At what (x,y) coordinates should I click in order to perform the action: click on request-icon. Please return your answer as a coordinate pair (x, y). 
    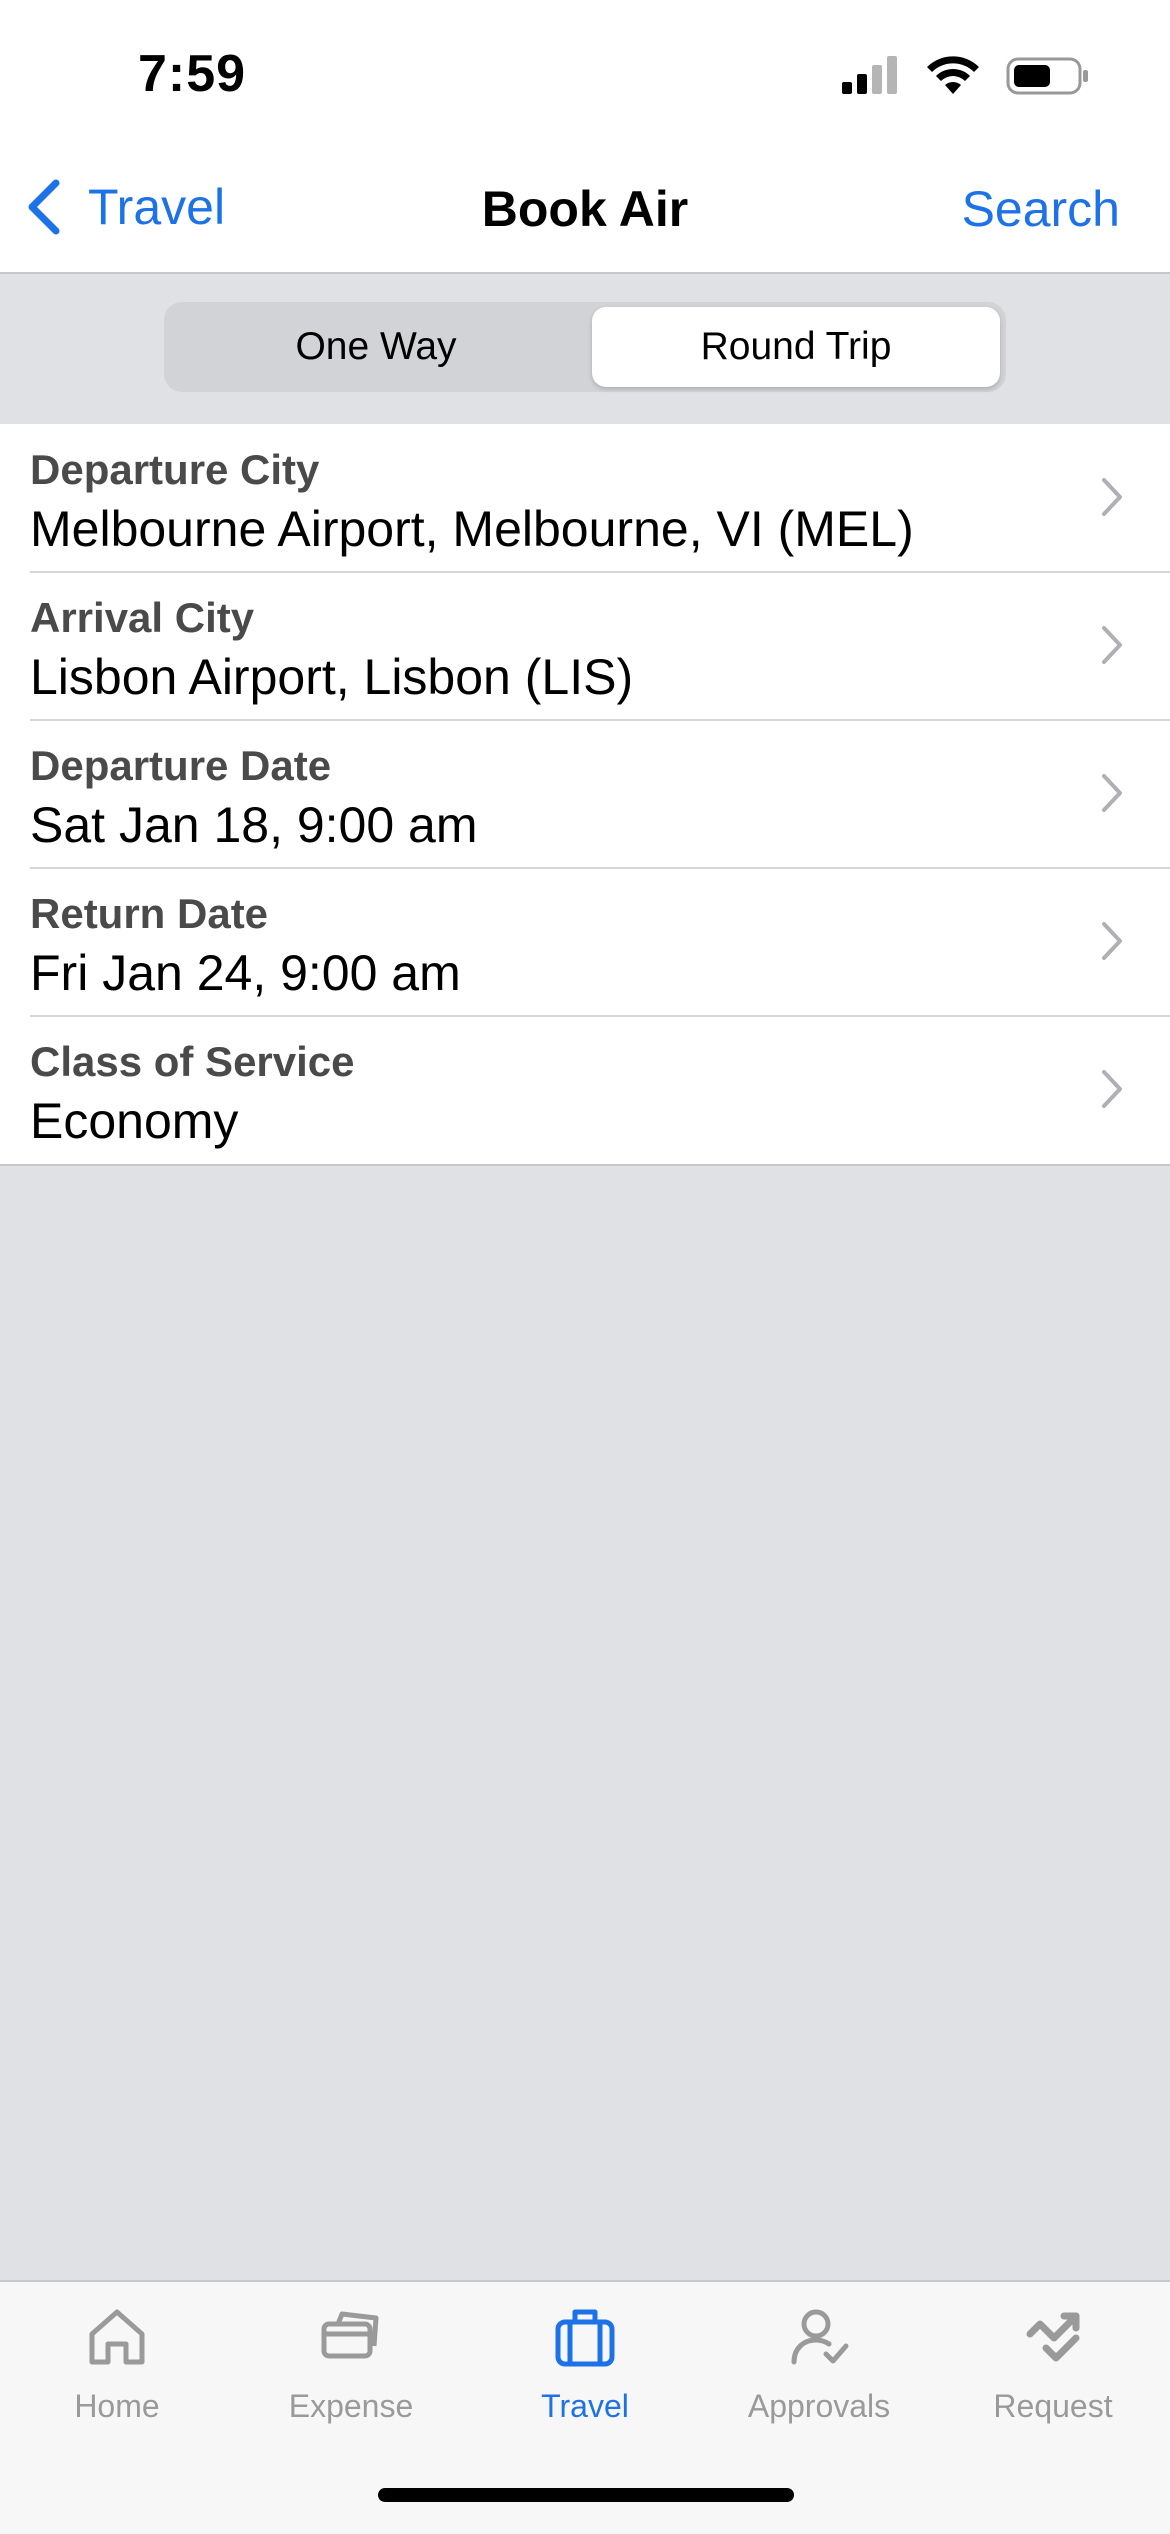
    Looking at the image, I should click on (1053, 2337).